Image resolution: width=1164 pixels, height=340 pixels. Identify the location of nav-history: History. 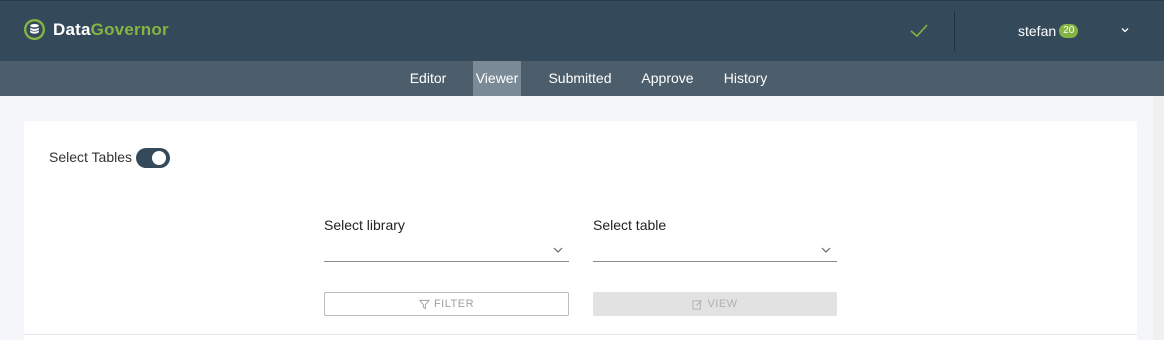
(745, 78).